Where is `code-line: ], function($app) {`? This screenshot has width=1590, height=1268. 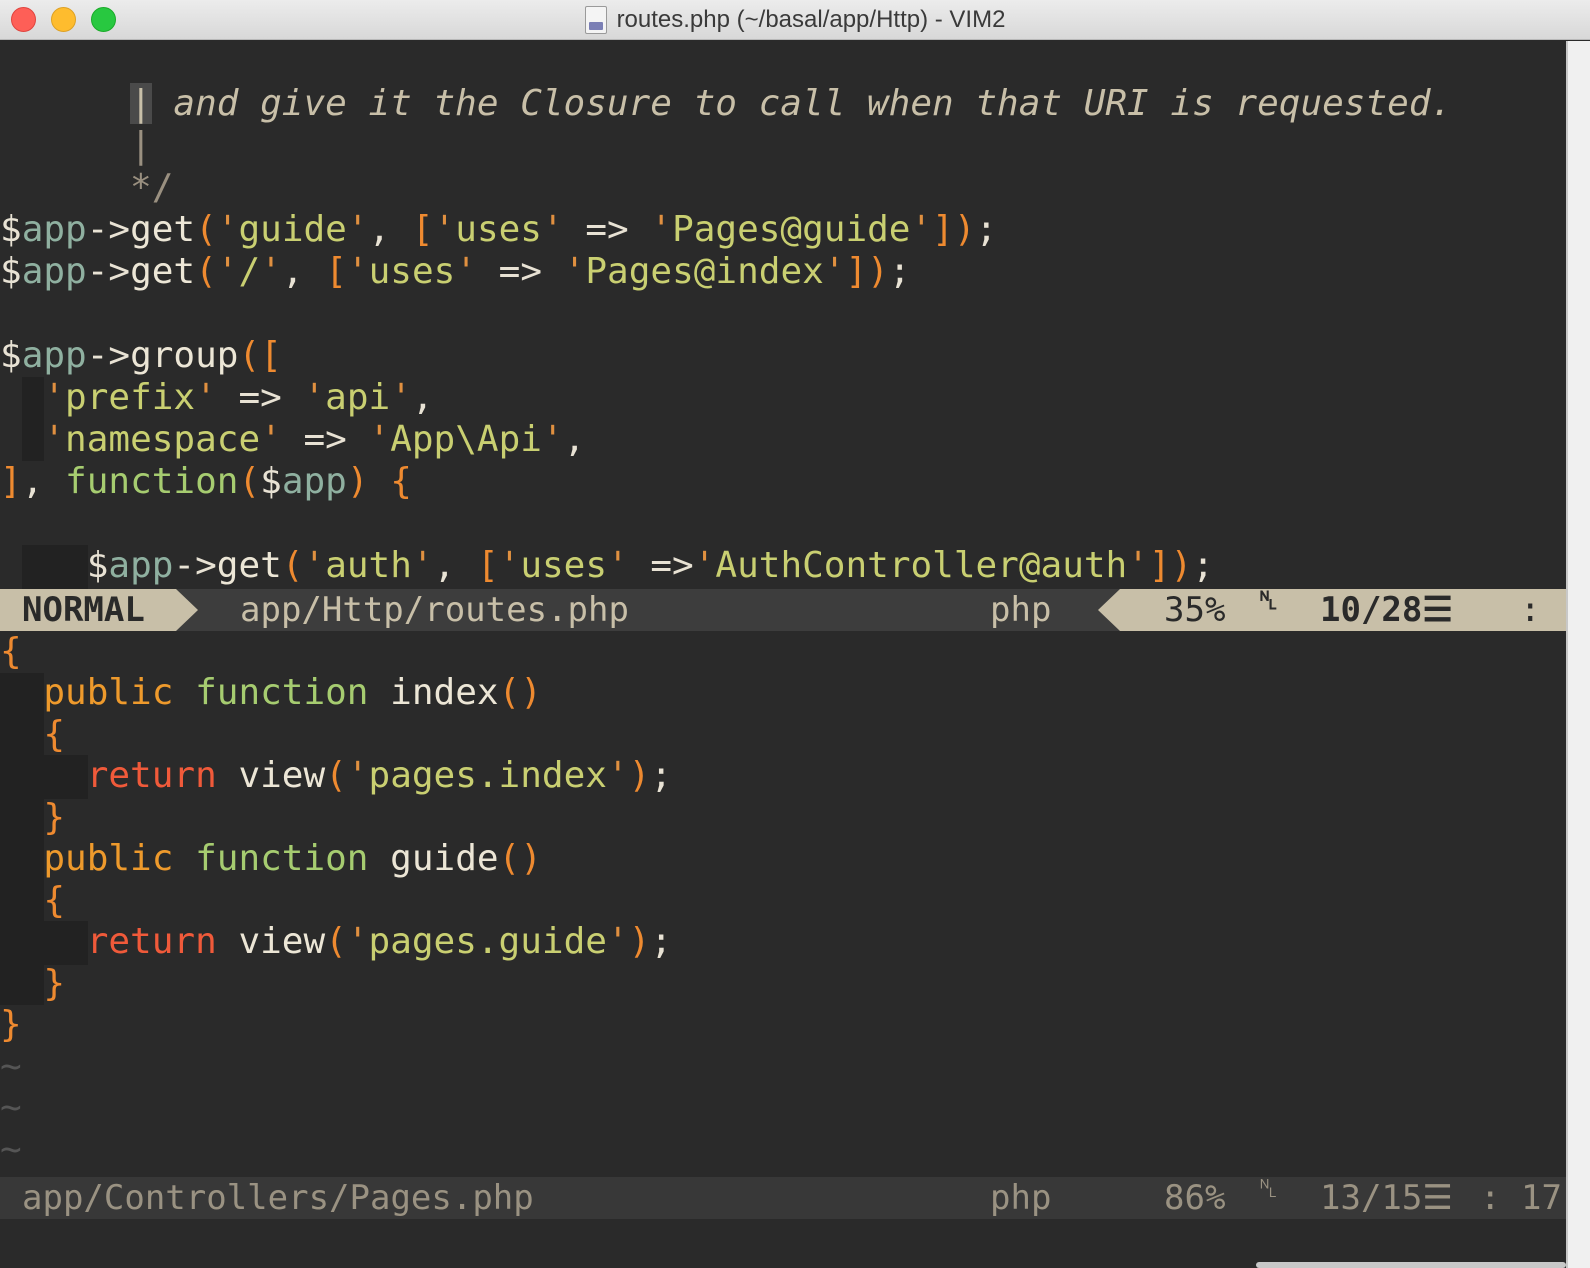
code-line: ], function($app) { is located at coordinates (206, 481).